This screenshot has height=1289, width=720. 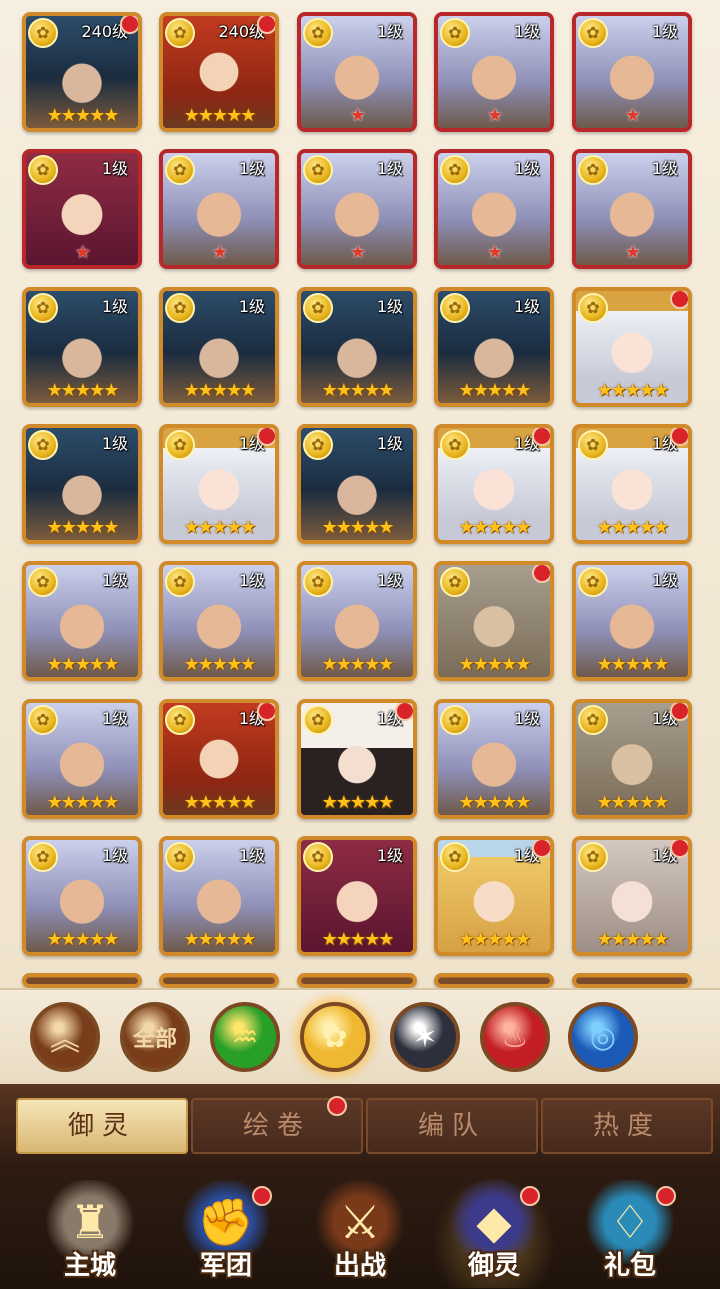 What do you see at coordinates (425, 1037) in the screenshot?
I see `filter-star: ✶` at bounding box center [425, 1037].